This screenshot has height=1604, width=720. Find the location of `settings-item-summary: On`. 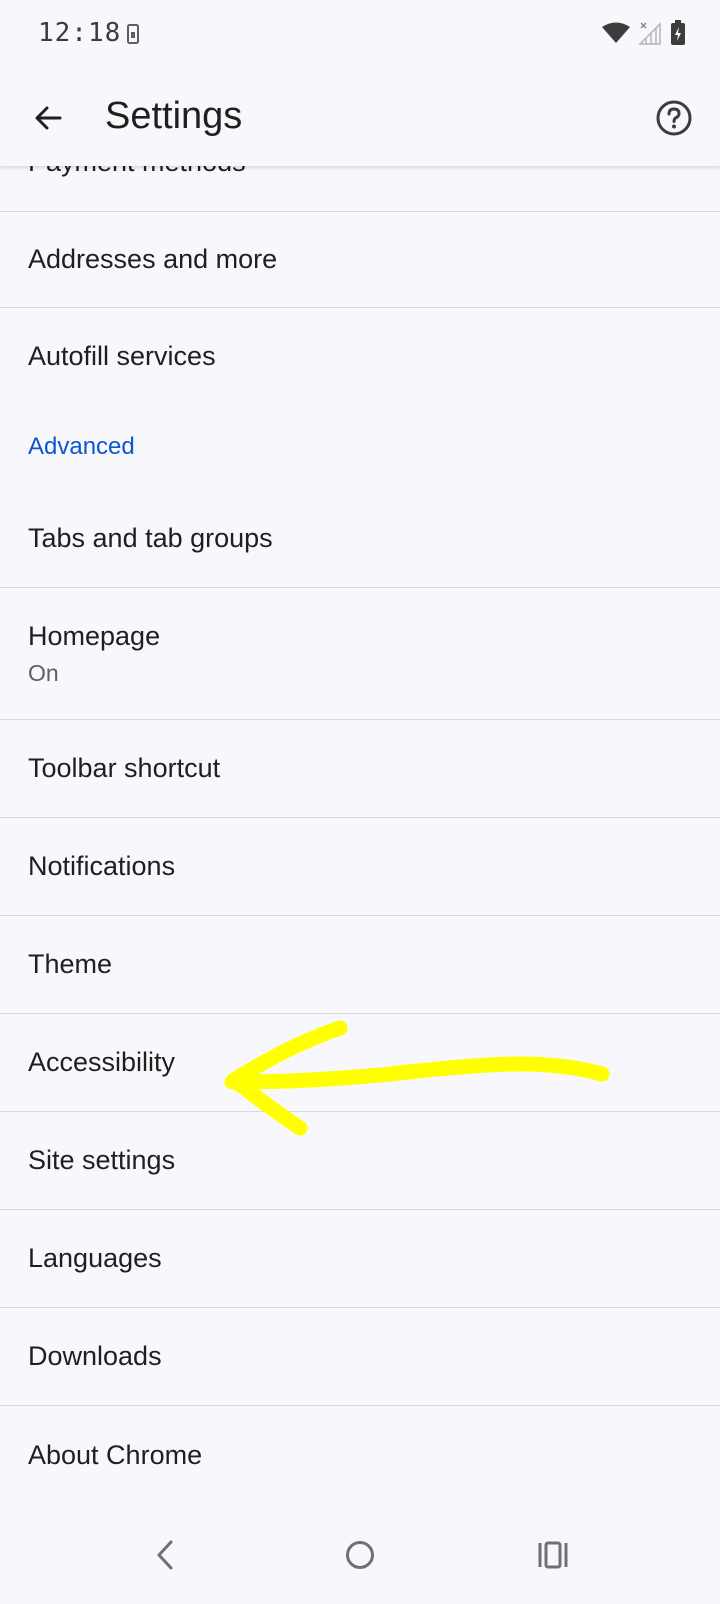

settings-item-summary: On is located at coordinates (43, 672).